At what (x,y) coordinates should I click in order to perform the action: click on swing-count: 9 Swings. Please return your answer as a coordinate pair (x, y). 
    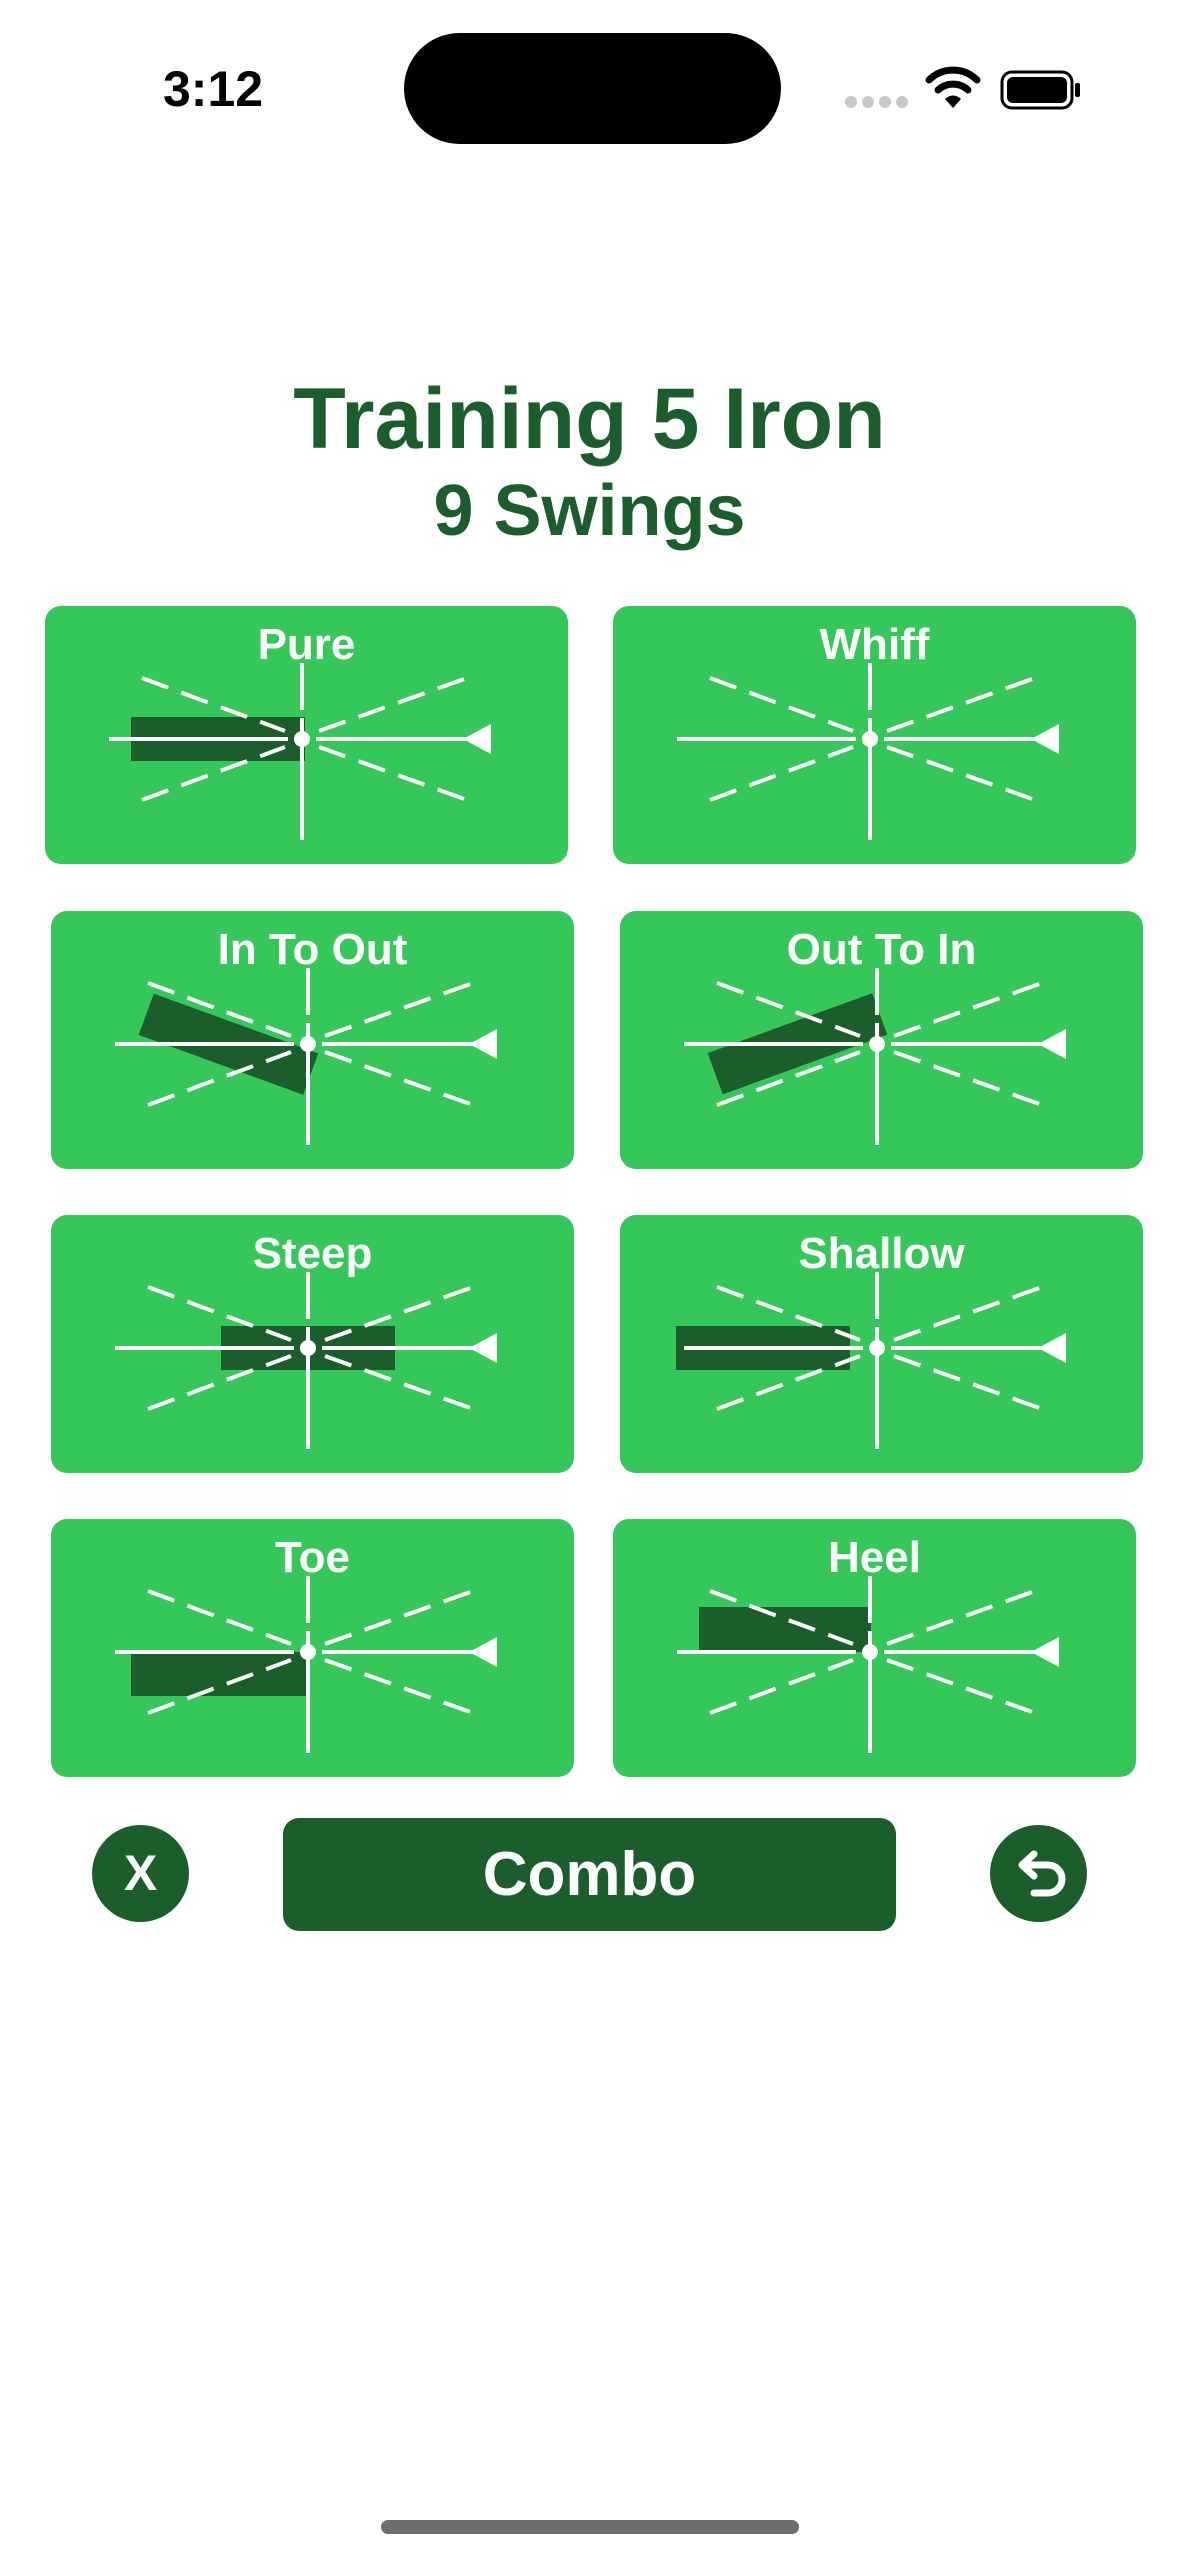
    Looking at the image, I should click on (589, 511).